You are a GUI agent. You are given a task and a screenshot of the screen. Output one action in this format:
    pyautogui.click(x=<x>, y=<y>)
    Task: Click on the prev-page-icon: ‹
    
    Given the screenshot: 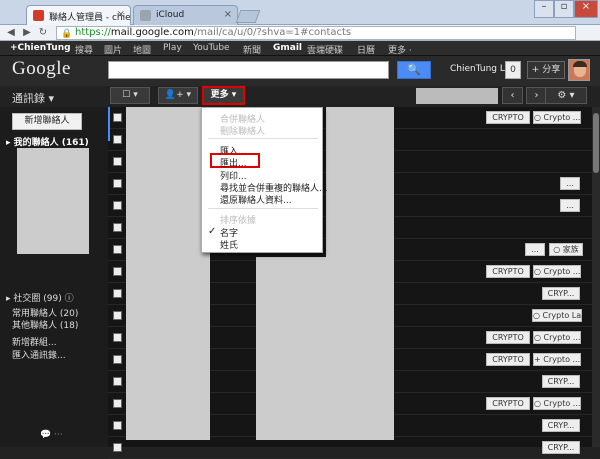 What is the action you would take?
    pyautogui.click(x=512, y=95)
    